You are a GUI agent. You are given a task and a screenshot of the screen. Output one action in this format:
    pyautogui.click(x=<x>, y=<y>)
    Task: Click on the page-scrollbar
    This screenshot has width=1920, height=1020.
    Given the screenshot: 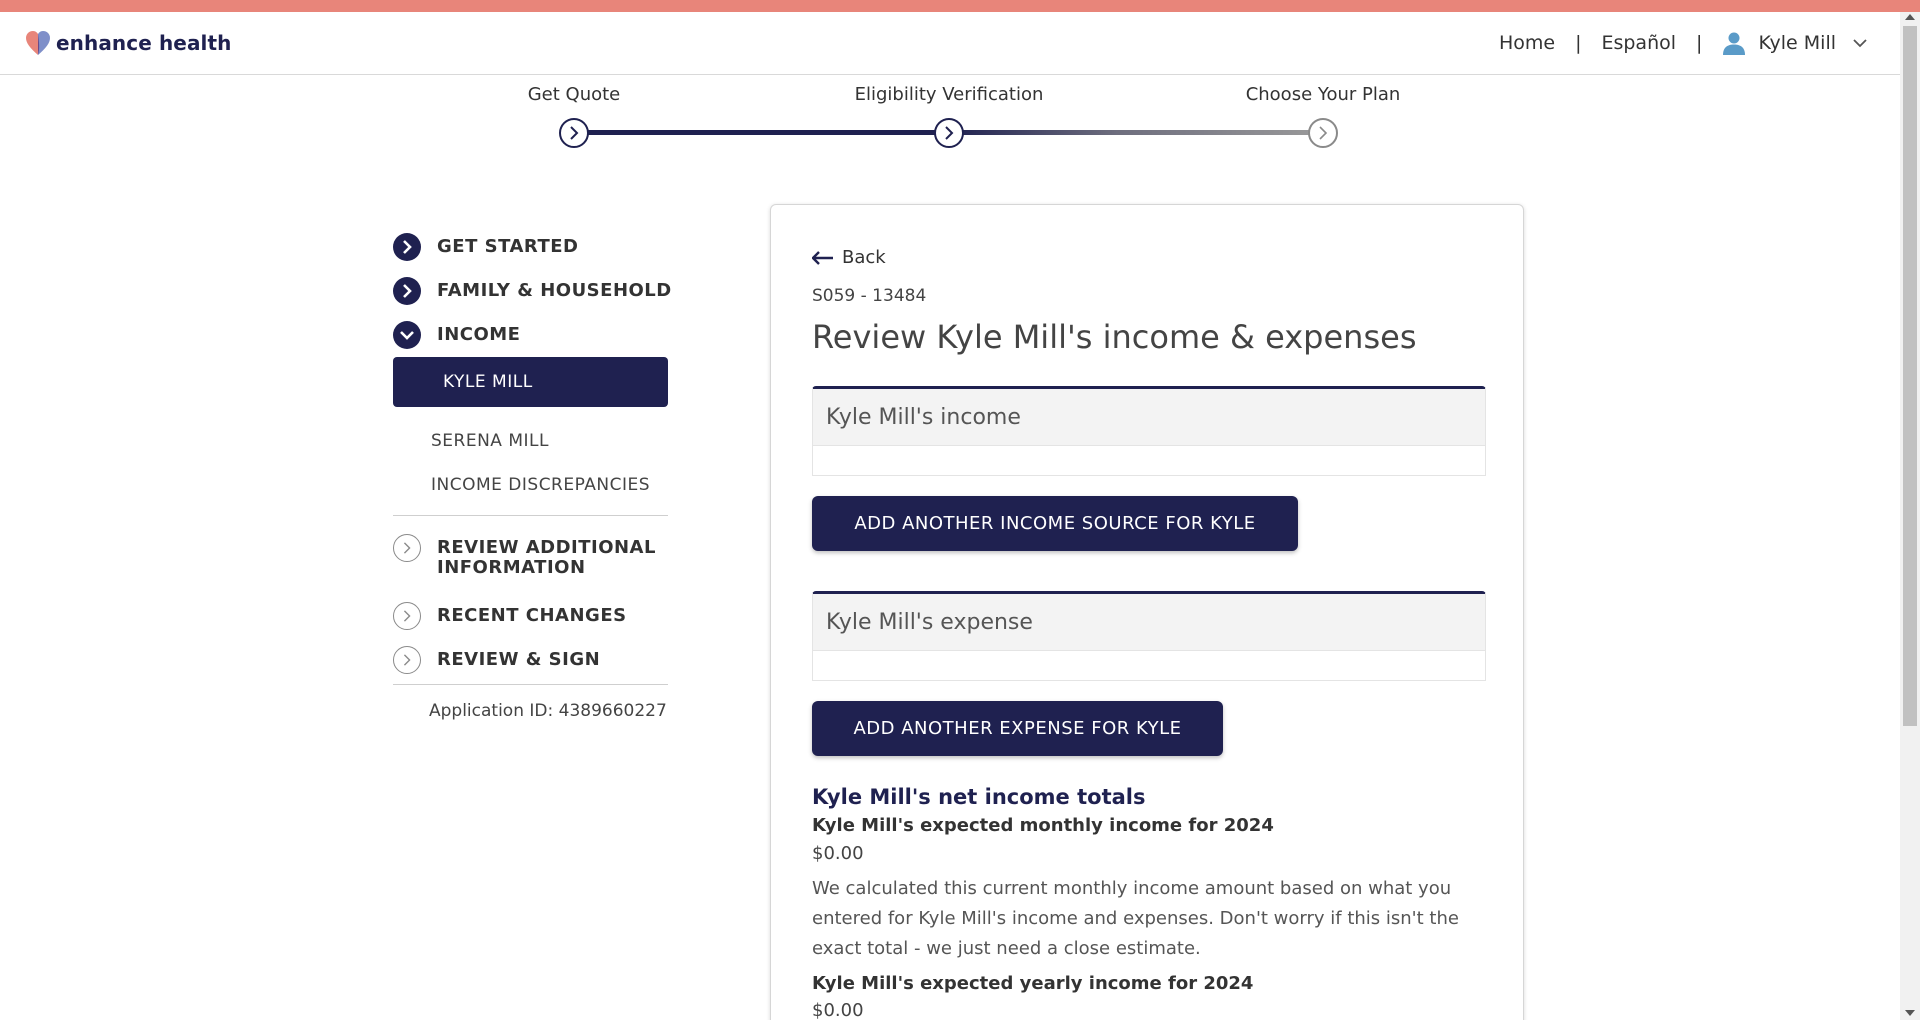 What is the action you would take?
    pyautogui.click(x=1910, y=516)
    